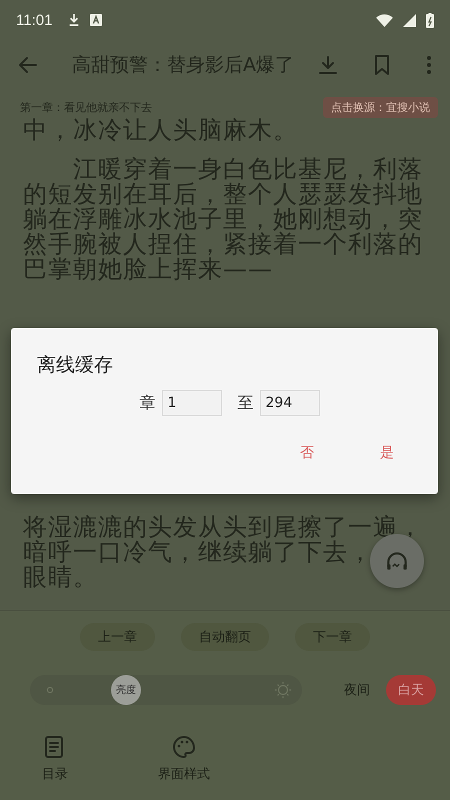  Describe the element at coordinates (411, 690) in the screenshot. I see `theme-option: 白天` at that location.